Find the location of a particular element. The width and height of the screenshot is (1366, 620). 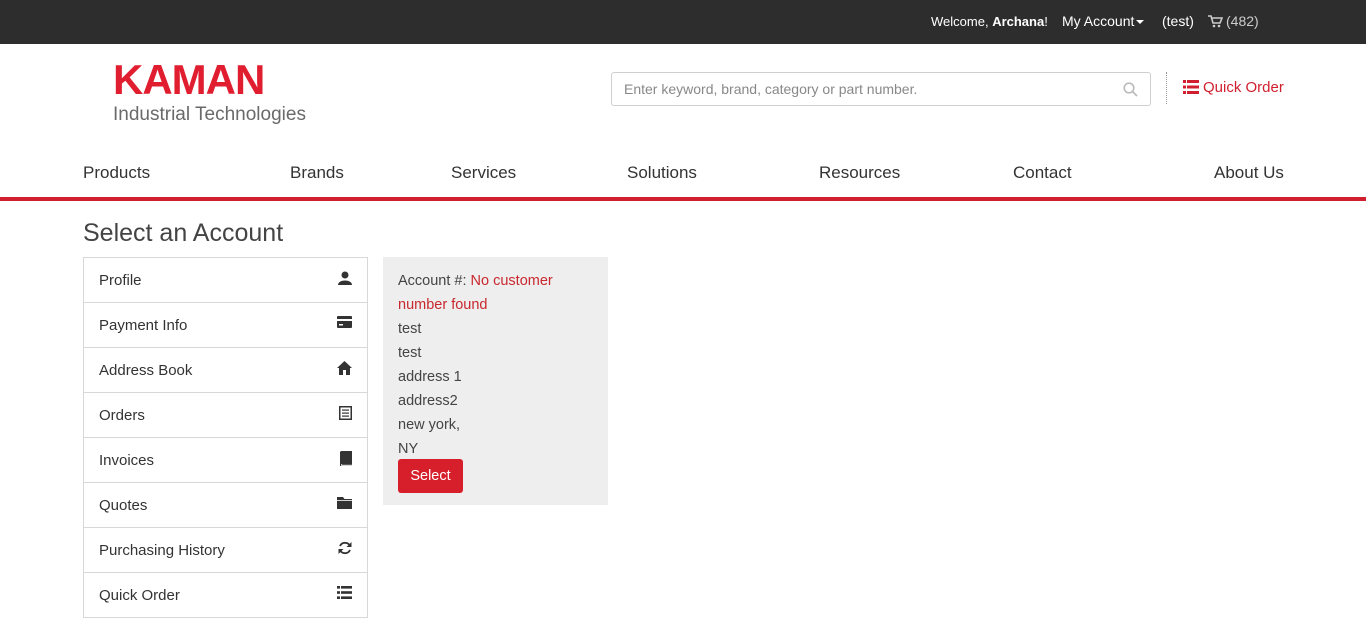

kaman-logo: KAMAN Industrial Technologies is located at coordinates (209, 91).